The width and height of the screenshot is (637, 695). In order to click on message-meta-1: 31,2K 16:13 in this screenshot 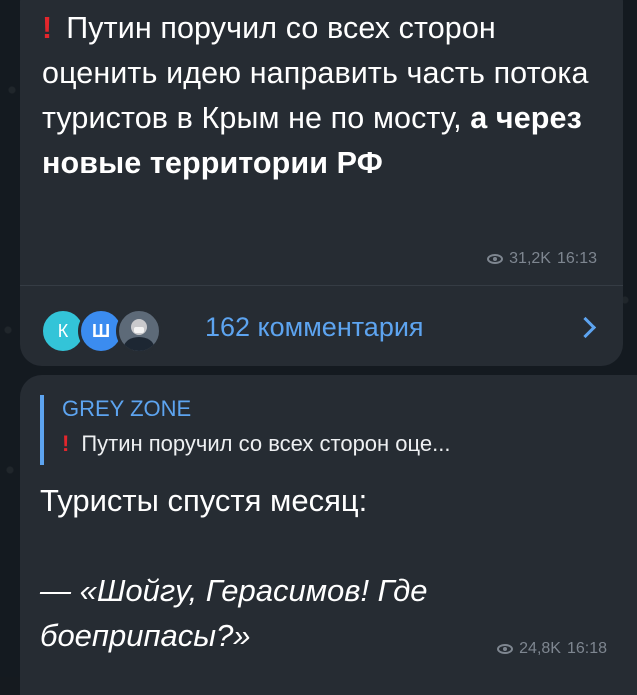, I will do `click(542, 259)`.